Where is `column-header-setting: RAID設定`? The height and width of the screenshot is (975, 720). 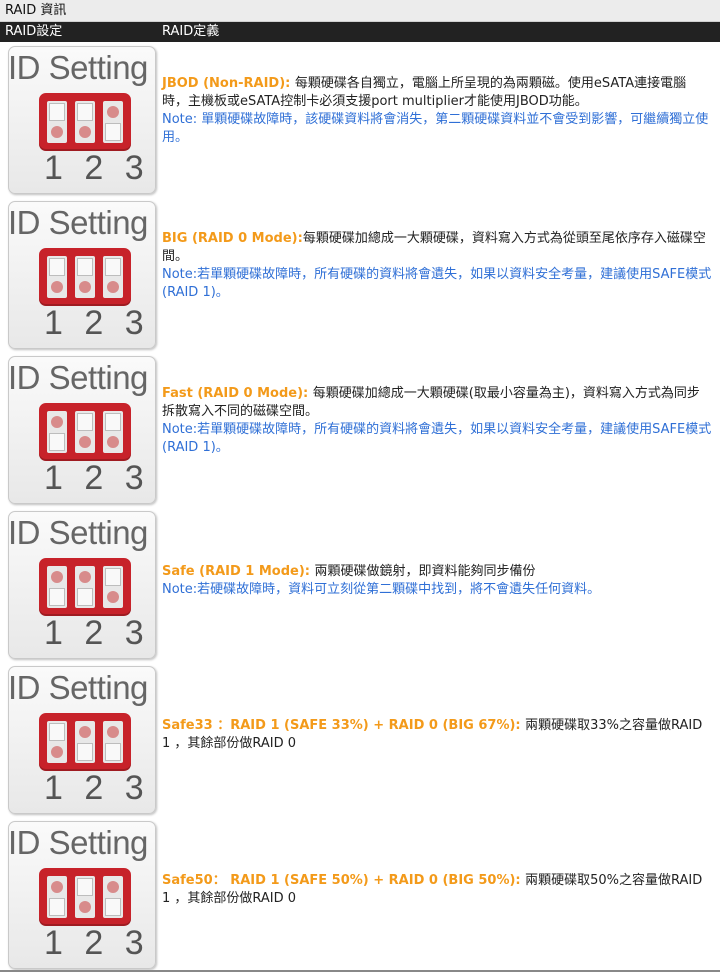 column-header-setting: RAID設定 is located at coordinates (34, 31).